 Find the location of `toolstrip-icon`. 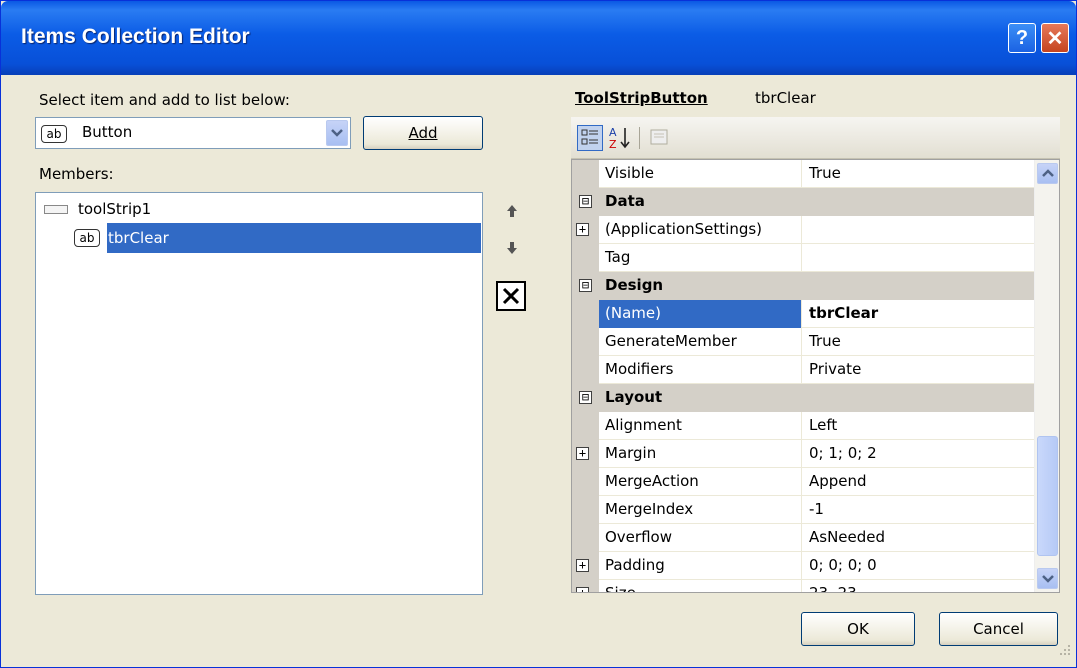

toolstrip-icon is located at coordinates (56, 209).